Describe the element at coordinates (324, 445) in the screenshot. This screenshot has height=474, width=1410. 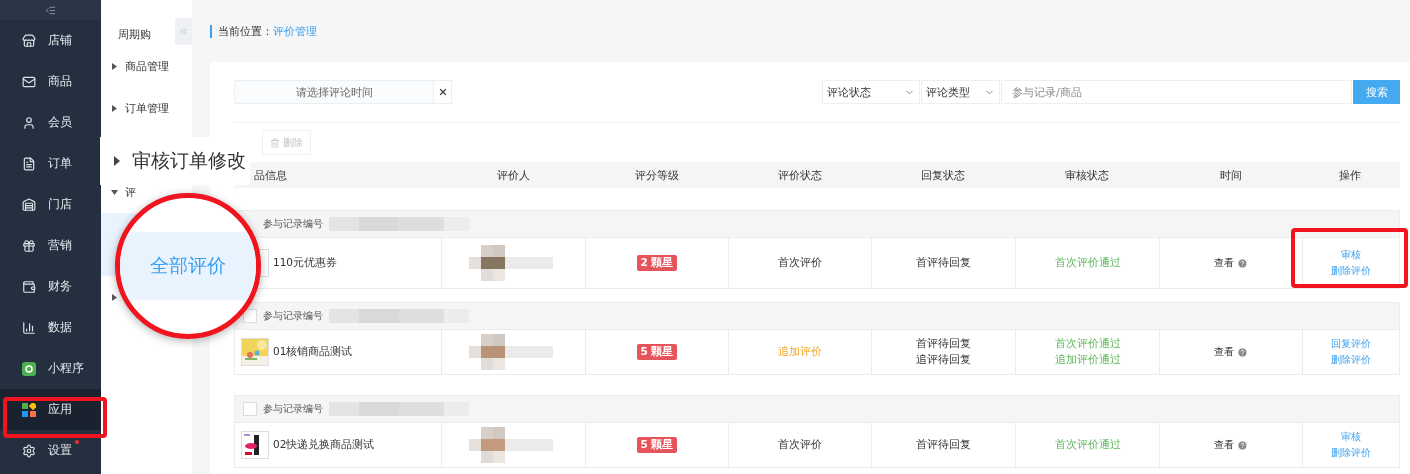
I see `product-name: 02快递兑换商品测试` at that location.